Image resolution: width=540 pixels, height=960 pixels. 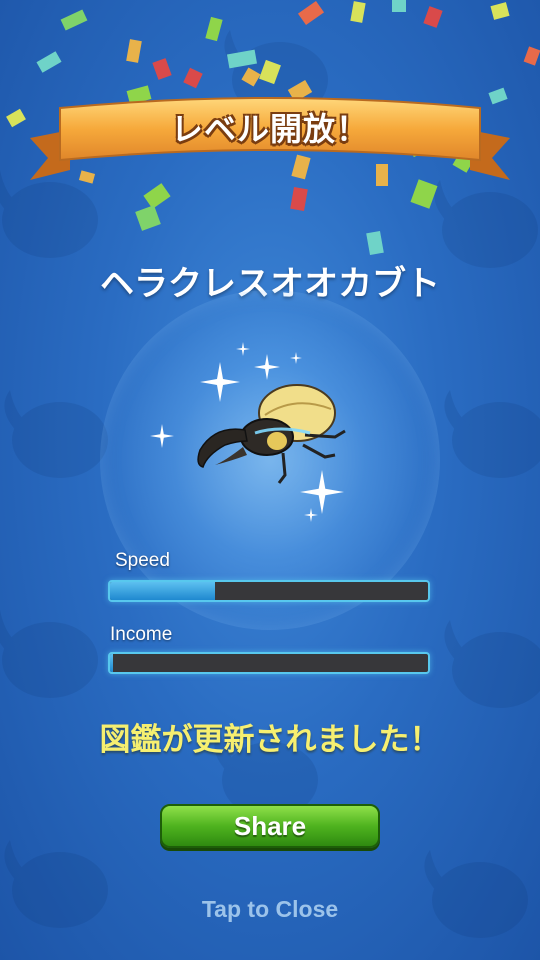 What do you see at coordinates (112, 663) in the screenshot?
I see `income-bar-fill` at bounding box center [112, 663].